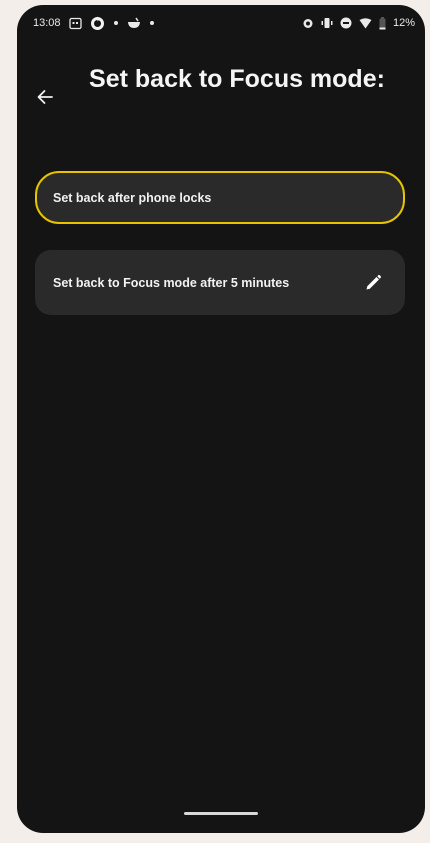  What do you see at coordinates (220, 197) in the screenshot?
I see `option-after-phone-locks: Set back after phone locks` at bounding box center [220, 197].